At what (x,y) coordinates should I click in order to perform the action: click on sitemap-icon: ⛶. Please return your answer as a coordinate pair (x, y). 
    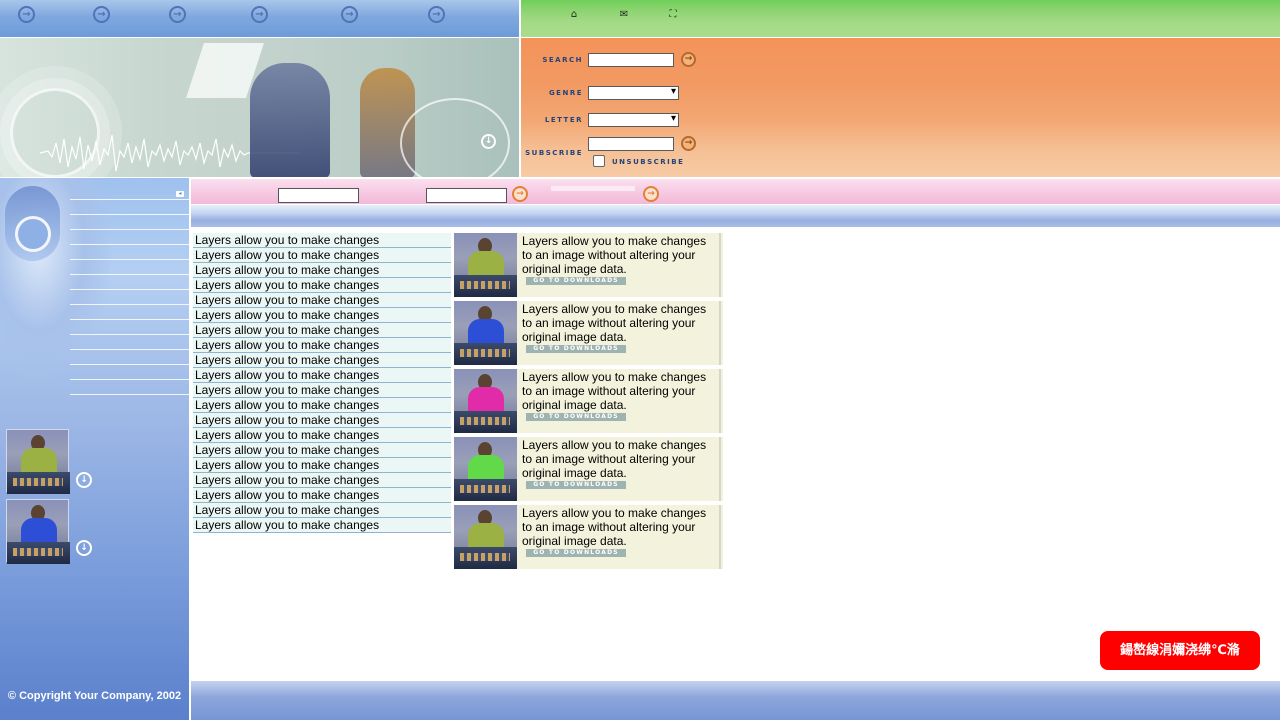
    Looking at the image, I should click on (673, 15).